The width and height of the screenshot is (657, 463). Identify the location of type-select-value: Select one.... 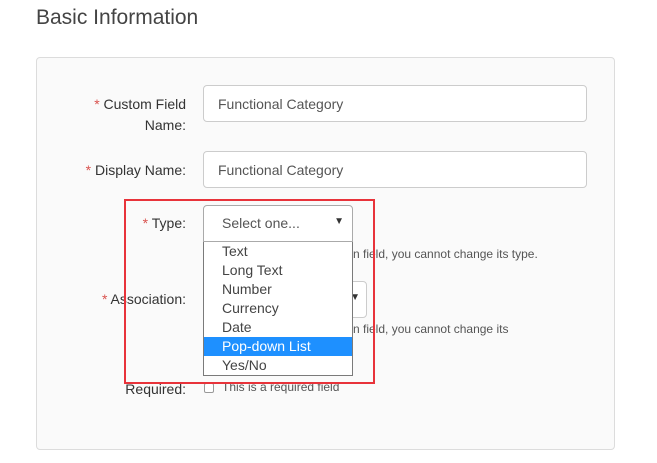
(261, 223).